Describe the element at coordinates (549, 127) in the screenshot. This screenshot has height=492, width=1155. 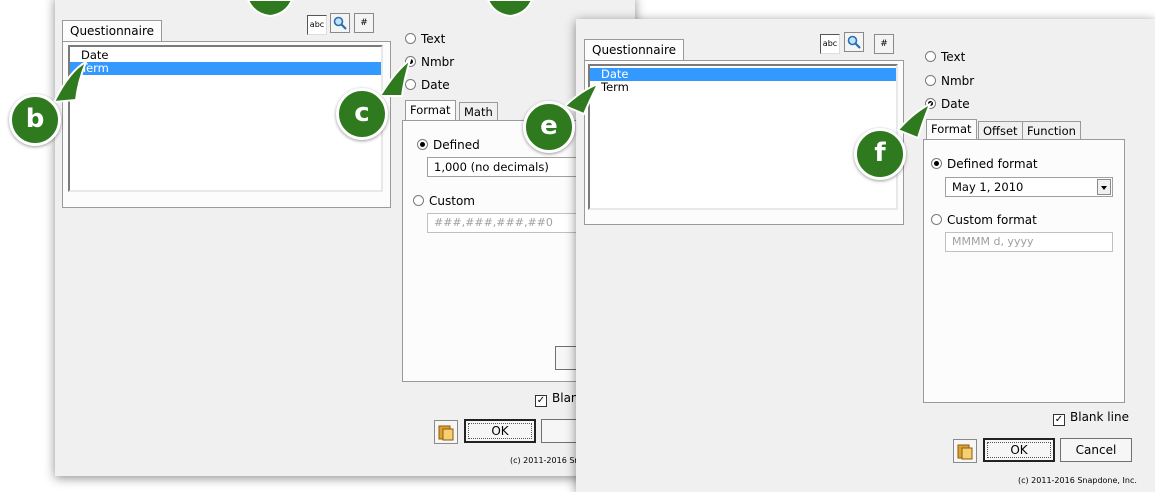
I see `callout-e: e` at that location.